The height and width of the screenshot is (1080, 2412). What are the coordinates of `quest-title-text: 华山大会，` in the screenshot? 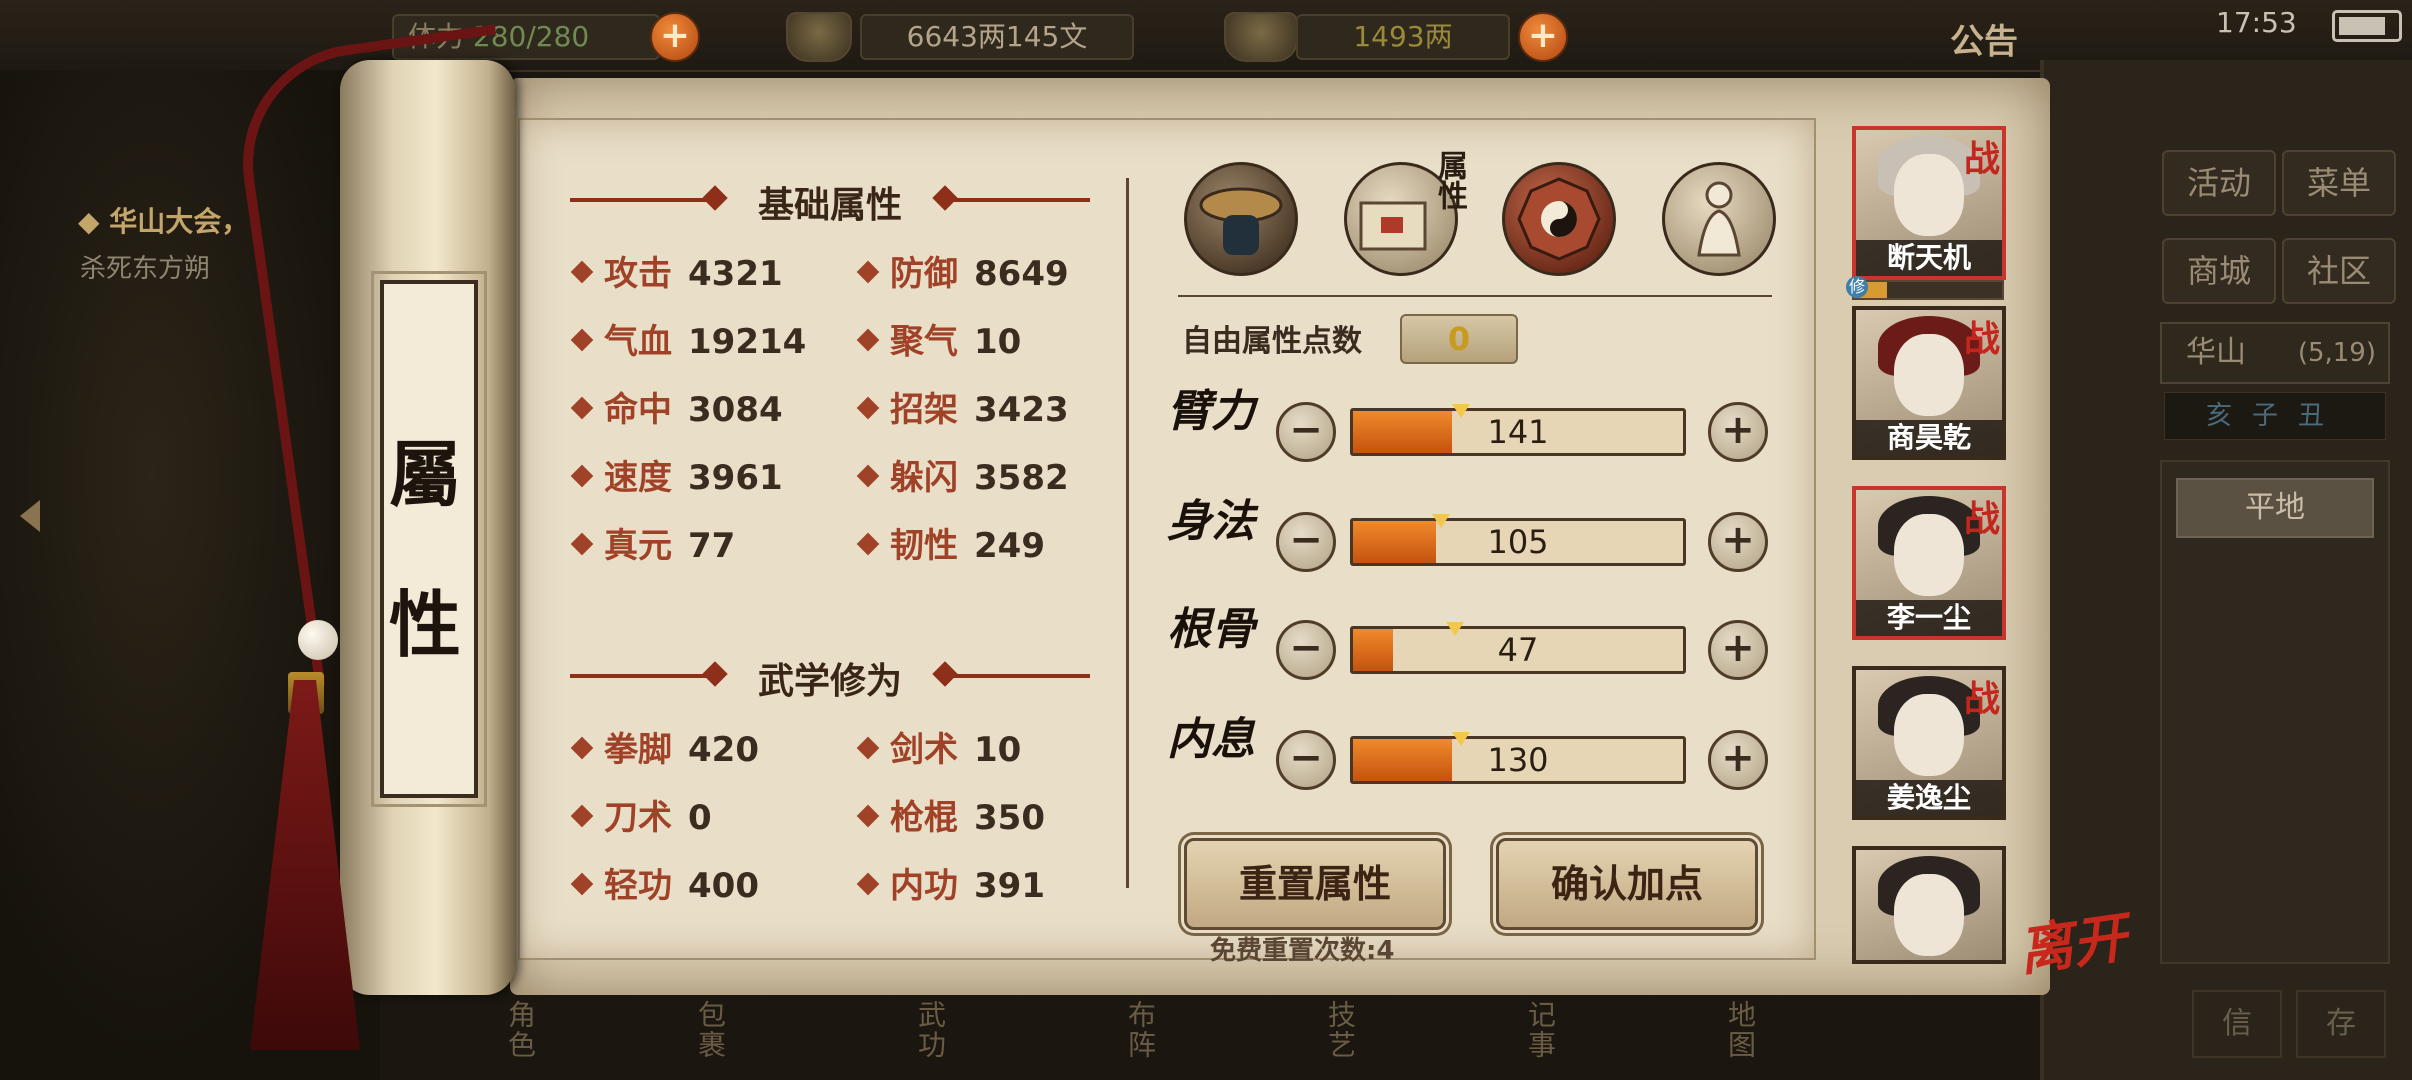 It's located at (179, 221).